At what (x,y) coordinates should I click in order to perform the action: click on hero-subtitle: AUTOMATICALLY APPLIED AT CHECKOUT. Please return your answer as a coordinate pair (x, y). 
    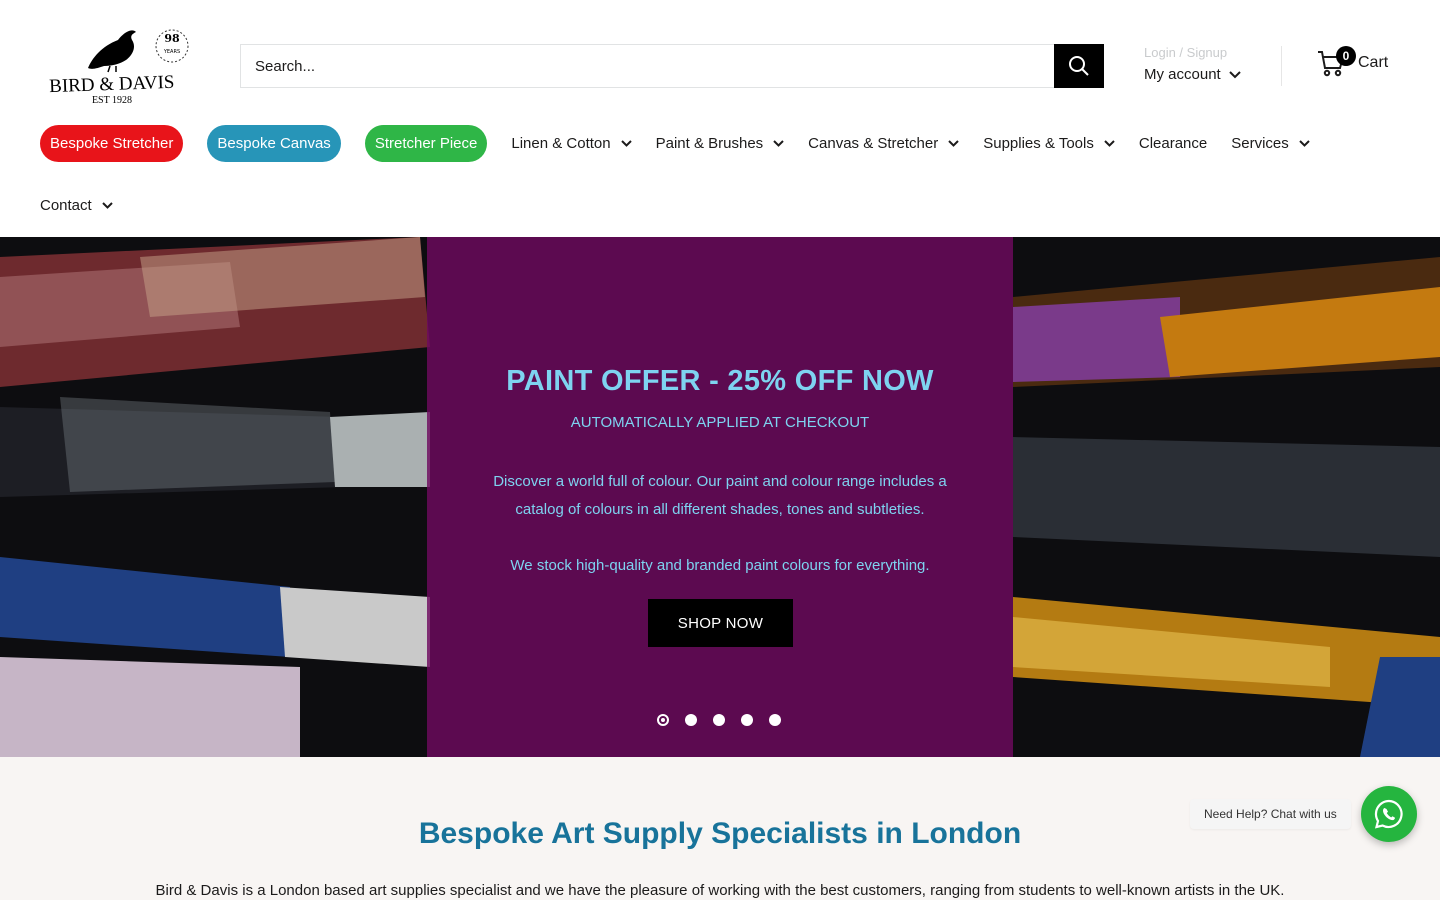
    Looking at the image, I should click on (720, 422).